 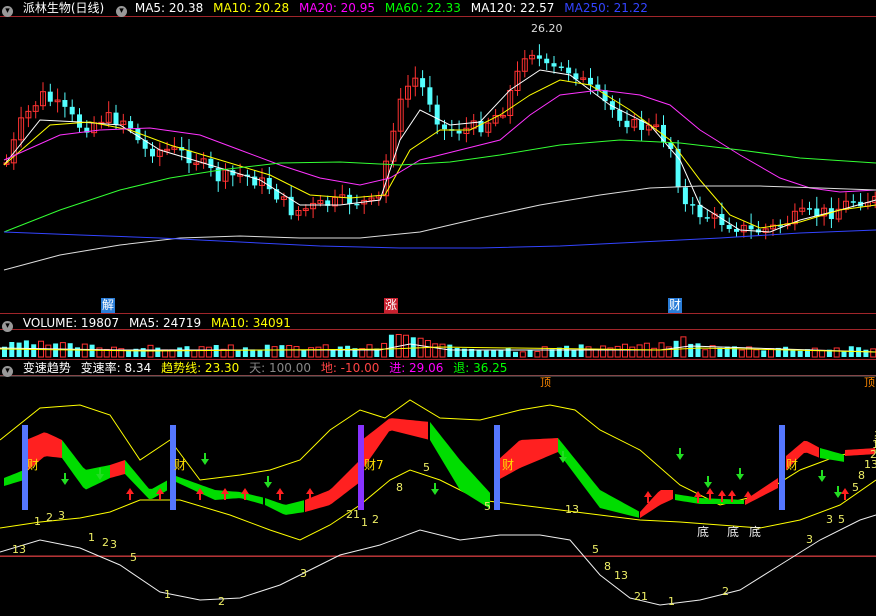 I want to click on ma60-label: MA60: 22.33, so click(x=422, y=8).